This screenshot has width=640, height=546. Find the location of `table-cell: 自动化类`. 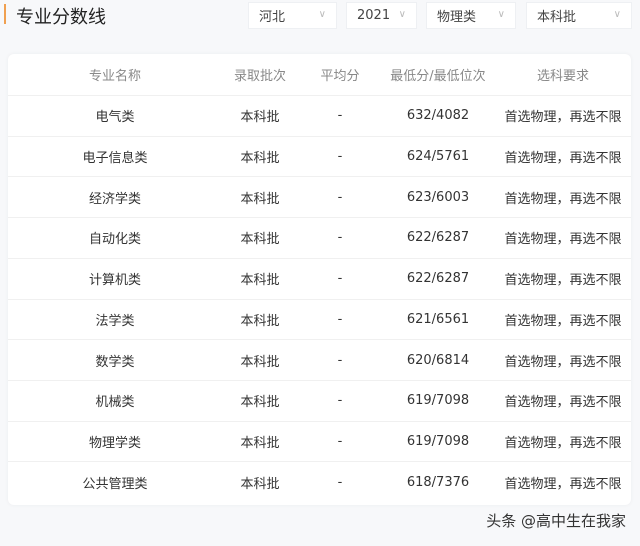

table-cell: 自动化类 is located at coordinates (114, 240).